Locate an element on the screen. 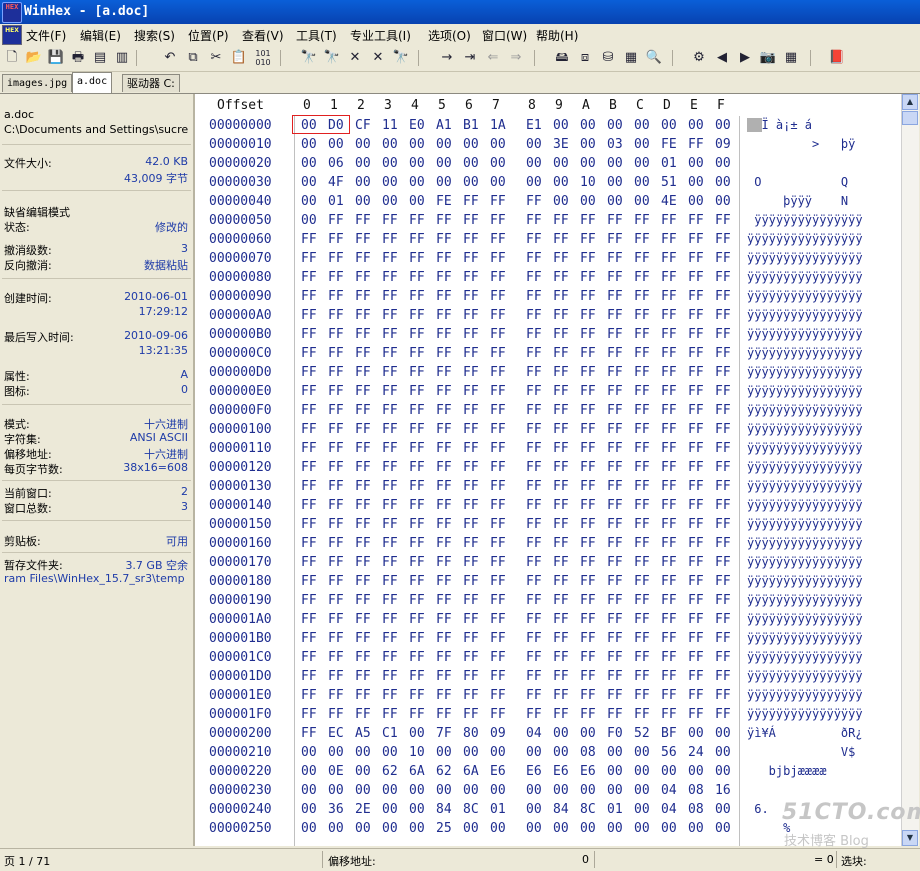 This screenshot has width=920, height=871. hex-byte: BF is located at coordinates (669, 733).